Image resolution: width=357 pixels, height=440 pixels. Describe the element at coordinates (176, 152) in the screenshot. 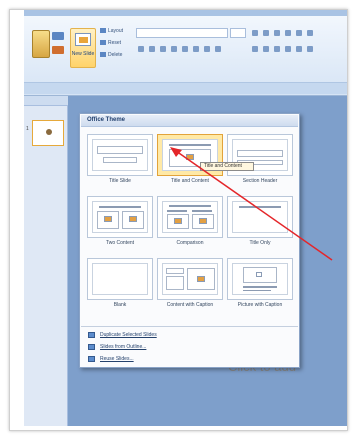

I see `arrow-head` at that location.